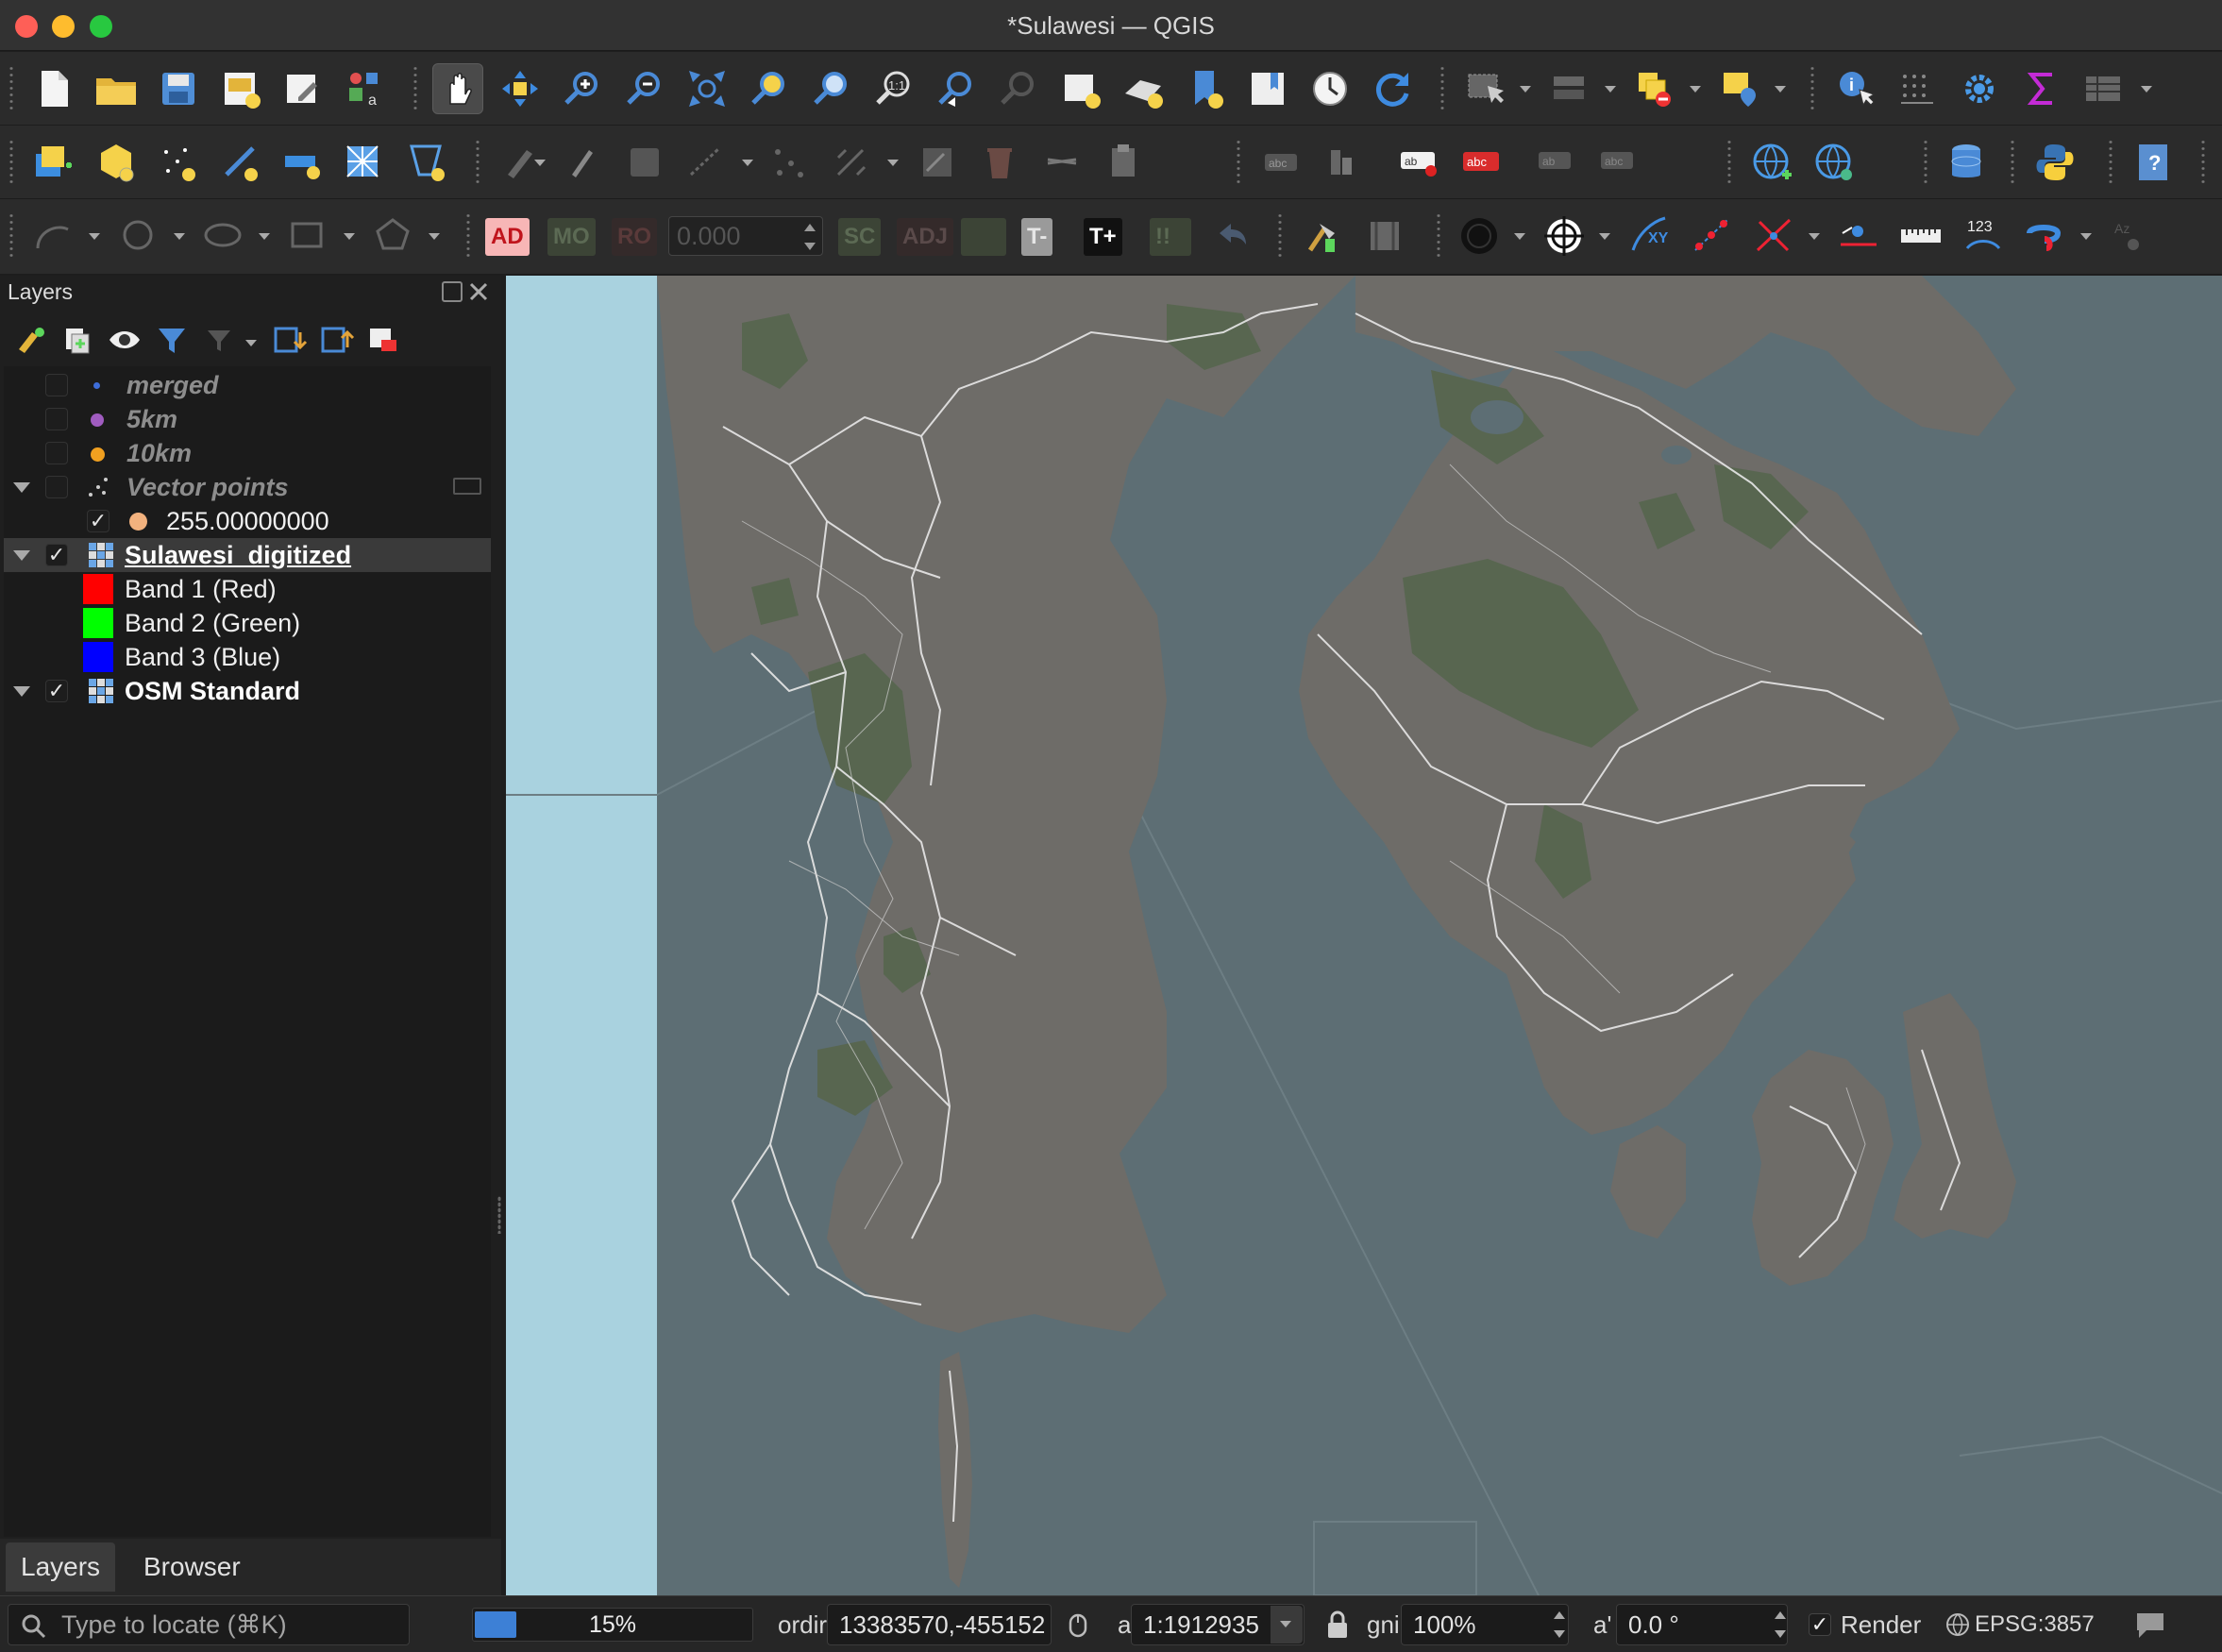 This screenshot has height=1652, width=2222. I want to click on layer-row-5km: 5km, so click(247, 419).